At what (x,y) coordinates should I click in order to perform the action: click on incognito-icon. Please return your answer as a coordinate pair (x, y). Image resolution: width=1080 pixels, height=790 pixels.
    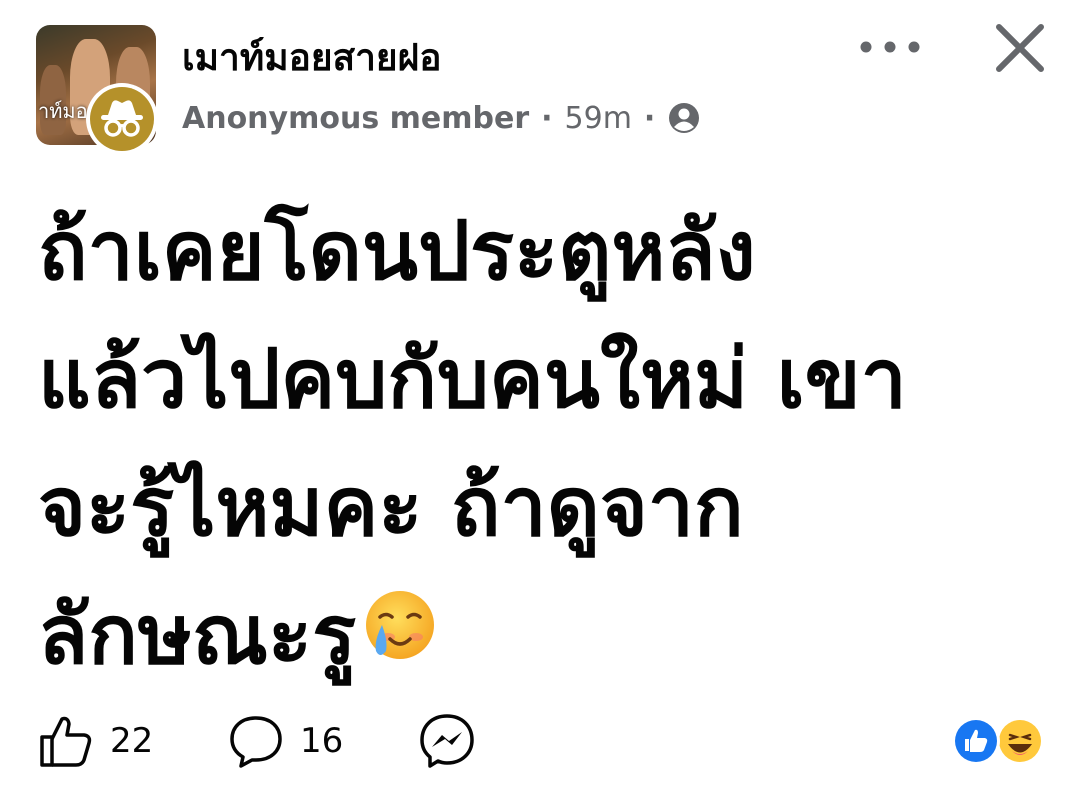
    Looking at the image, I should click on (122, 118).